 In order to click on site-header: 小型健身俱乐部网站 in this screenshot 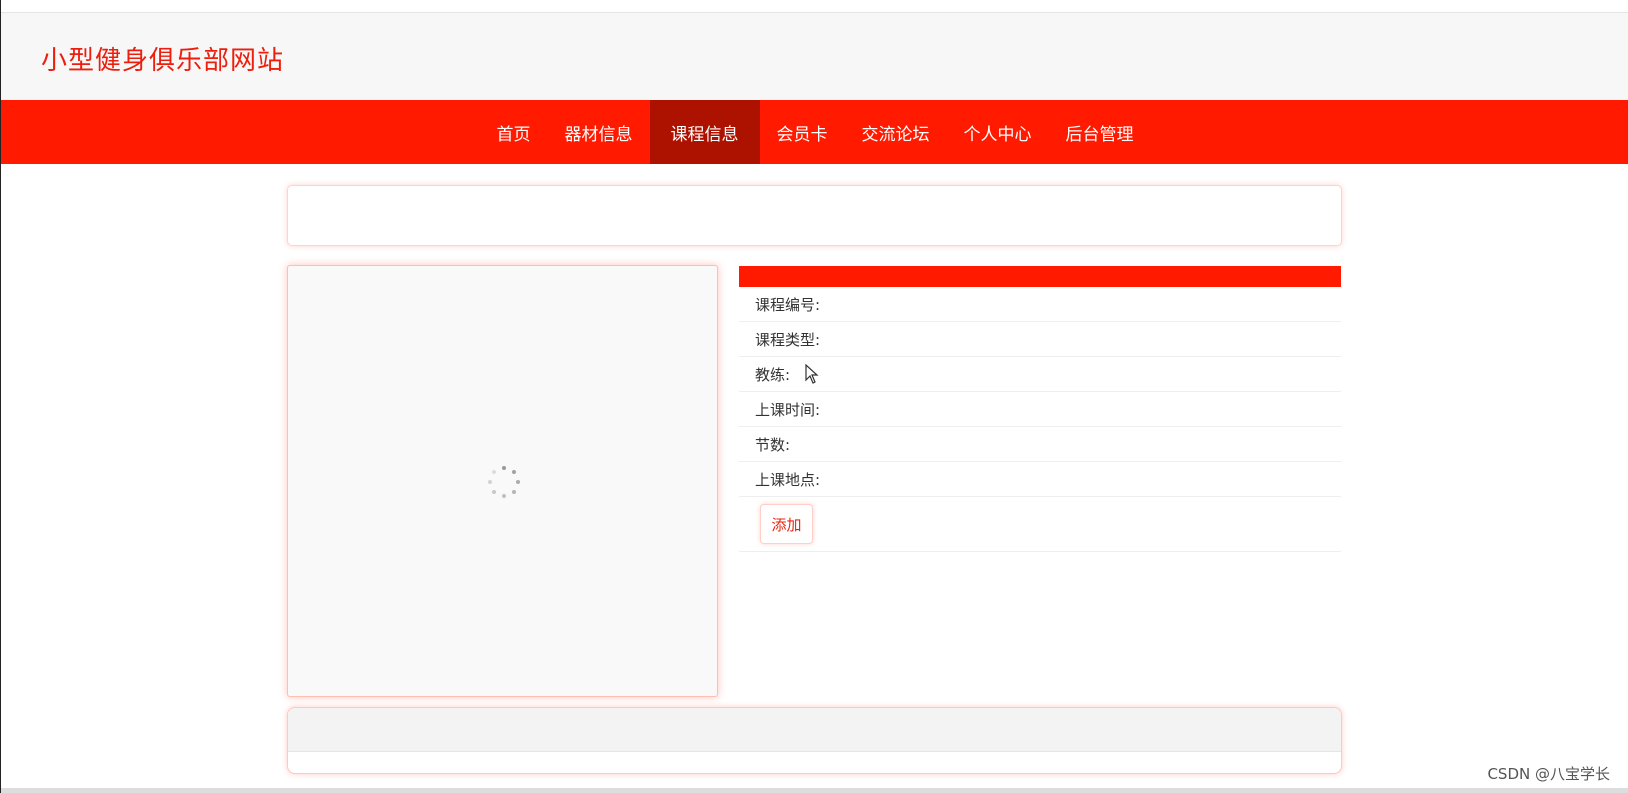, I will do `click(814, 56)`.